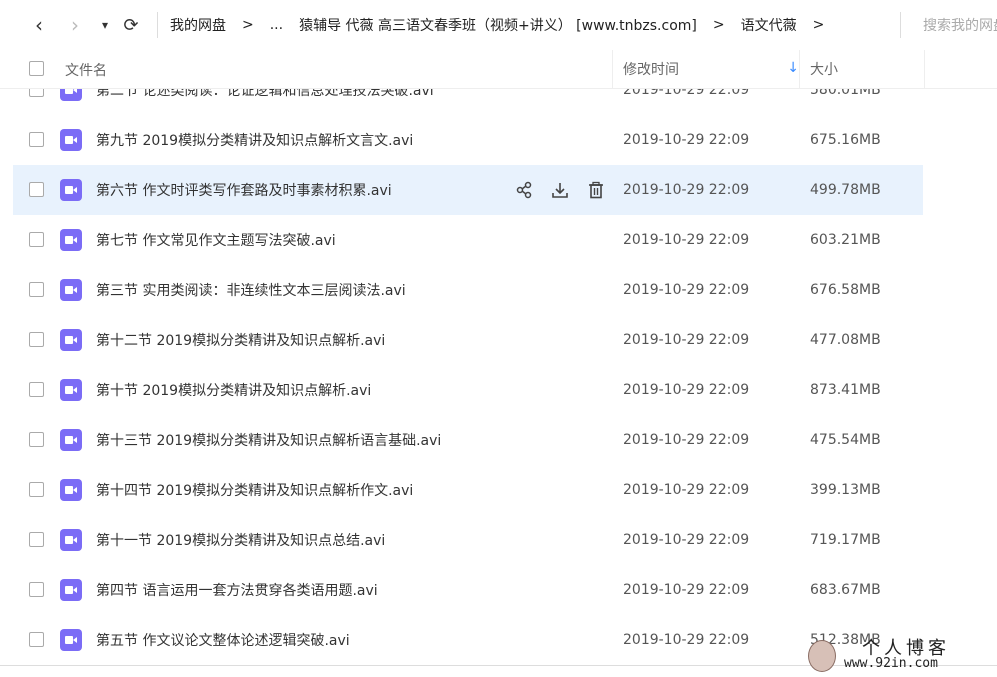 Image resolution: width=997 pixels, height=677 pixels. I want to click on breadcrumb-item-root: 我的网盘, so click(198, 25).